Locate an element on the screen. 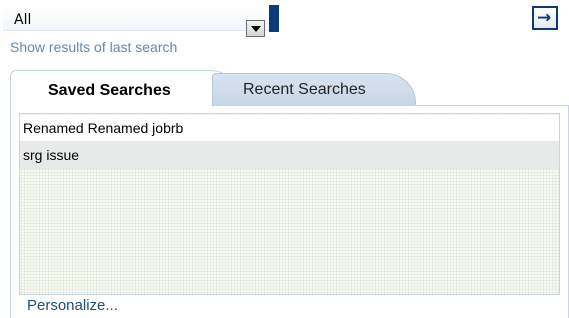  tab-saved-searches: Saved Searches is located at coordinates (126, 88).